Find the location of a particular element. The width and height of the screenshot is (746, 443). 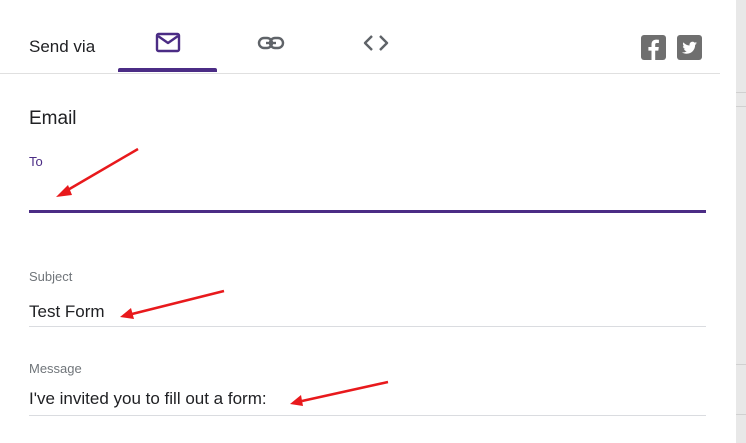

annotation-arrow-to is located at coordinates (97, 172).